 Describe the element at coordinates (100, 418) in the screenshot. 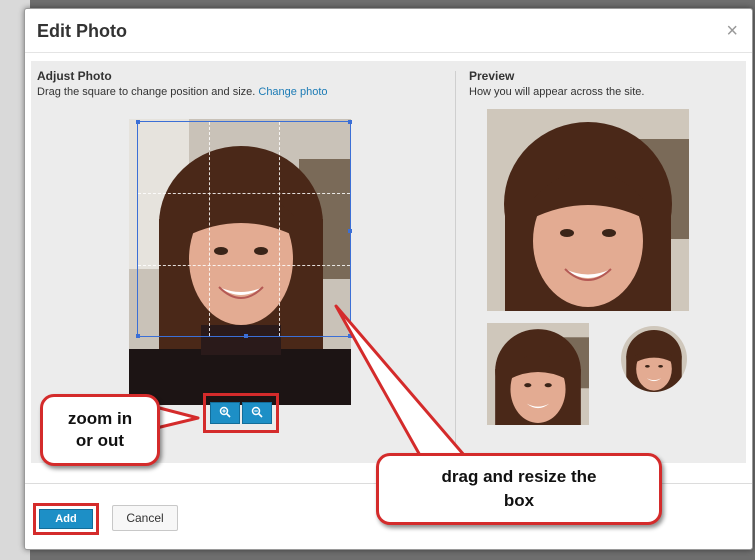

I see `zoom-callout-line1: zoom in` at that location.